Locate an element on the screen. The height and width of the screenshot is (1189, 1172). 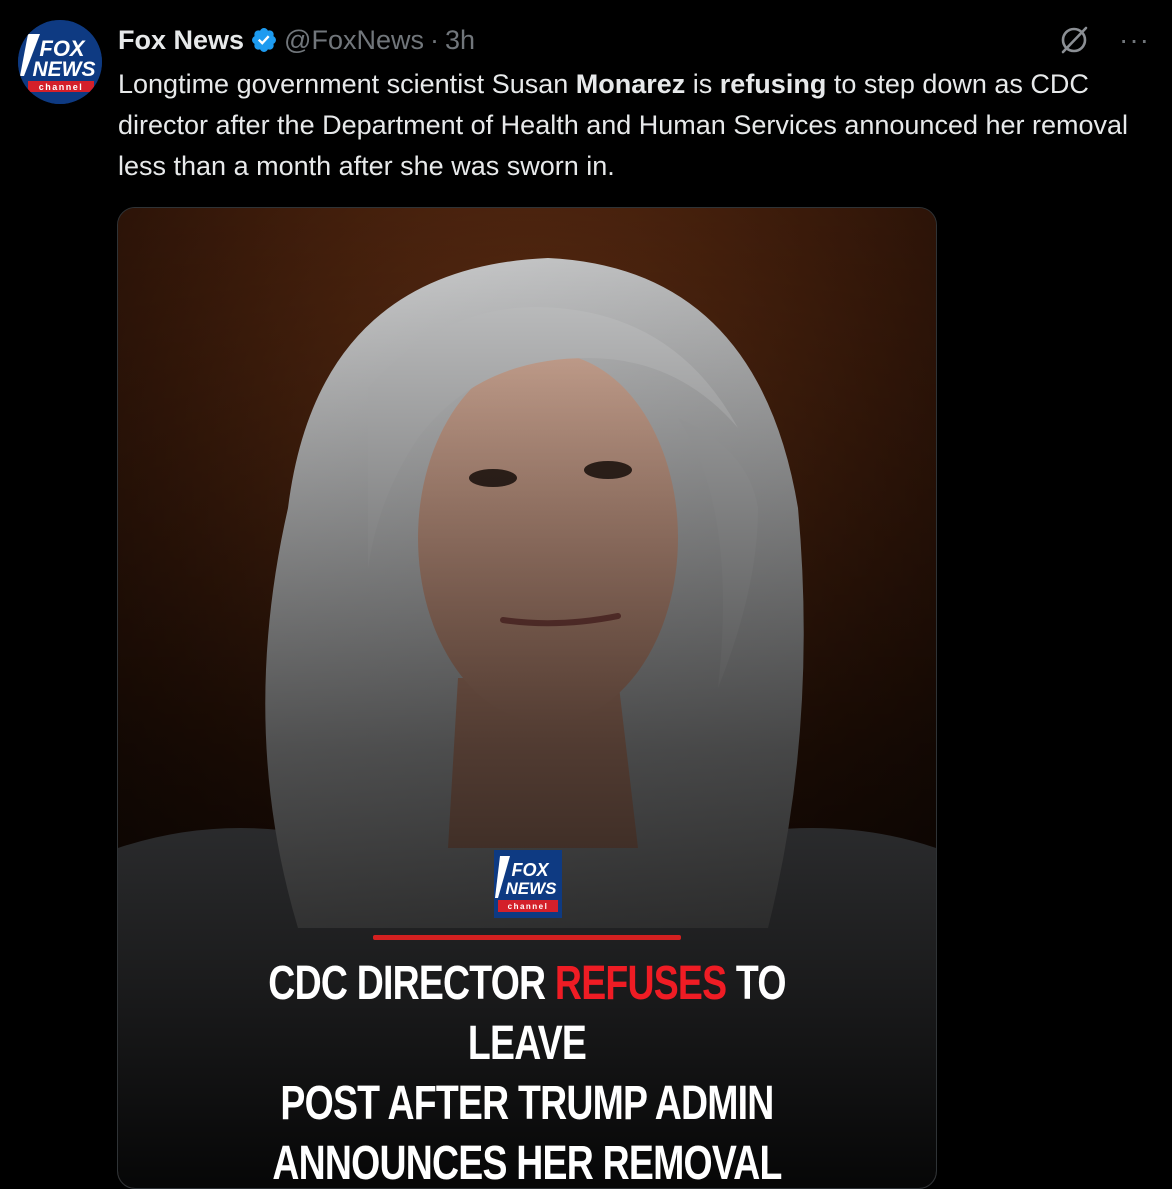
more-icon: ··· is located at coordinates (1134, 40).